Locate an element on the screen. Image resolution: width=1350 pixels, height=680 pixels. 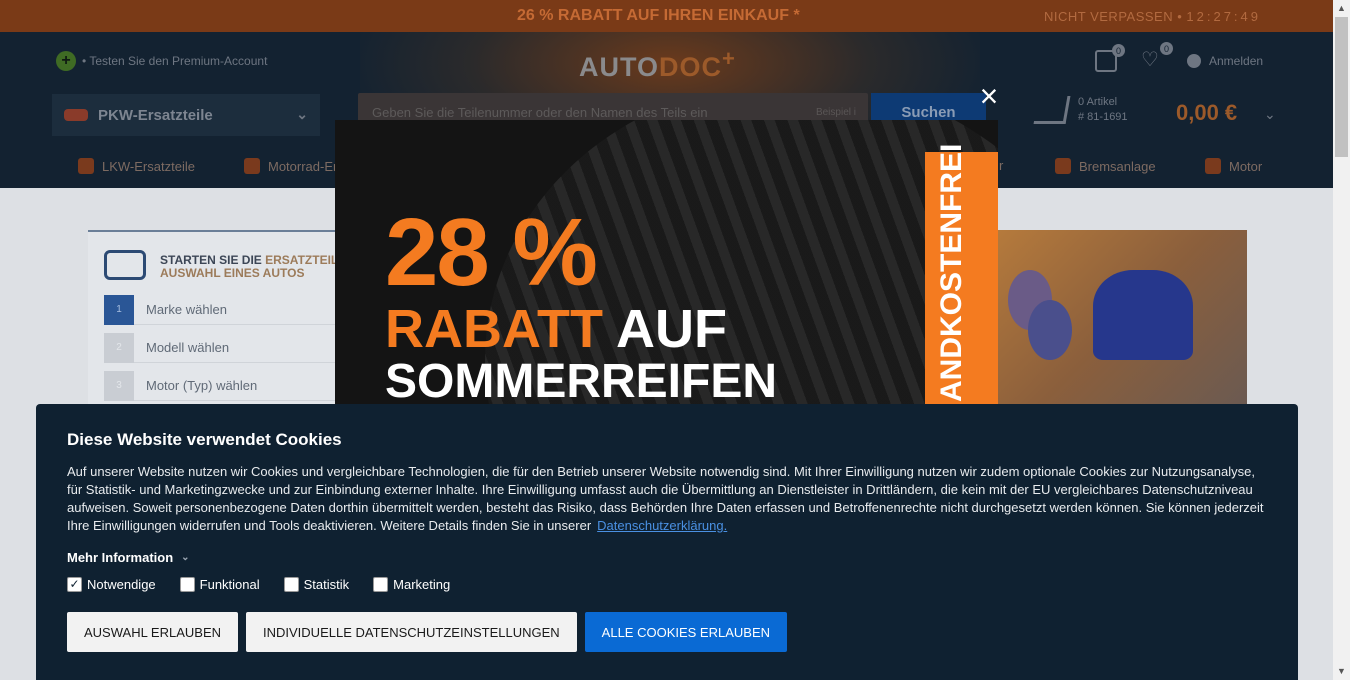
category-label: PKW-Ersatzteile is located at coordinates (155, 115).